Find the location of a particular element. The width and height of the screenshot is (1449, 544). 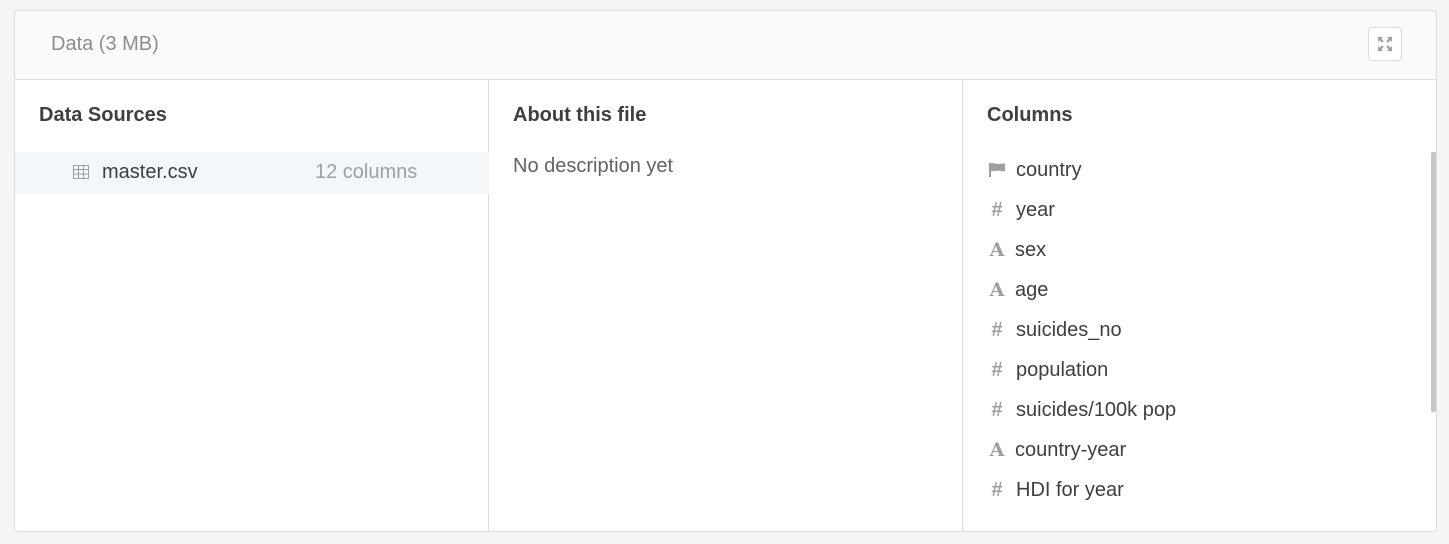

expand-button is located at coordinates (1385, 44).